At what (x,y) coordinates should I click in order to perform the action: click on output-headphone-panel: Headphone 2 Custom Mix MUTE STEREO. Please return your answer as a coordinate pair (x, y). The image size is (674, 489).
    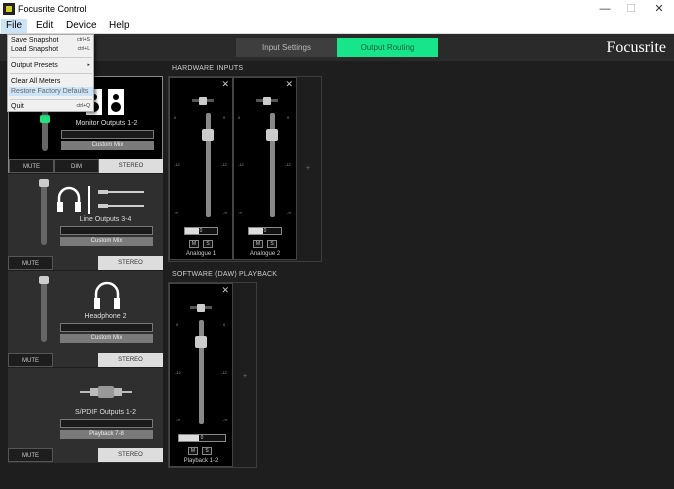
    Looking at the image, I should click on (85, 319).